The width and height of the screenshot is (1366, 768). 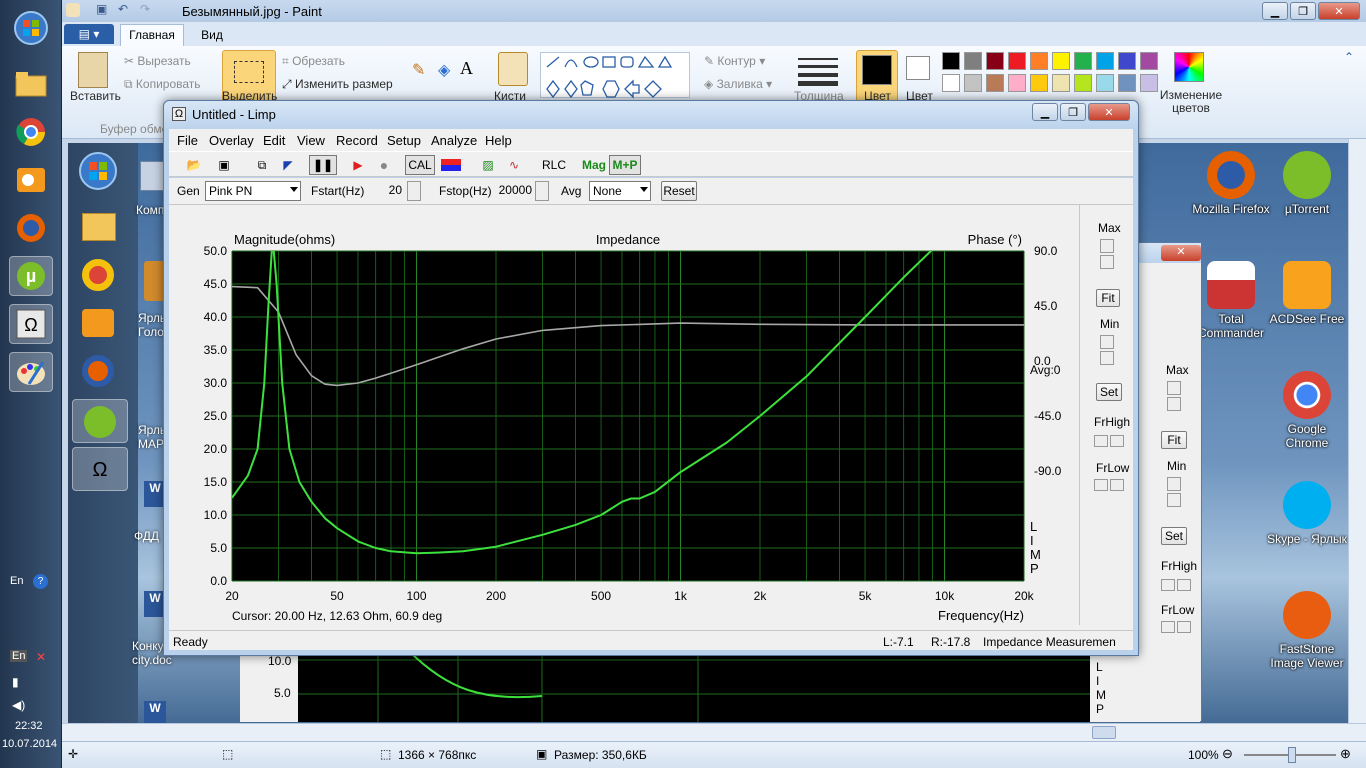 I want to click on tab-view: Вид, so click(x=212, y=36).